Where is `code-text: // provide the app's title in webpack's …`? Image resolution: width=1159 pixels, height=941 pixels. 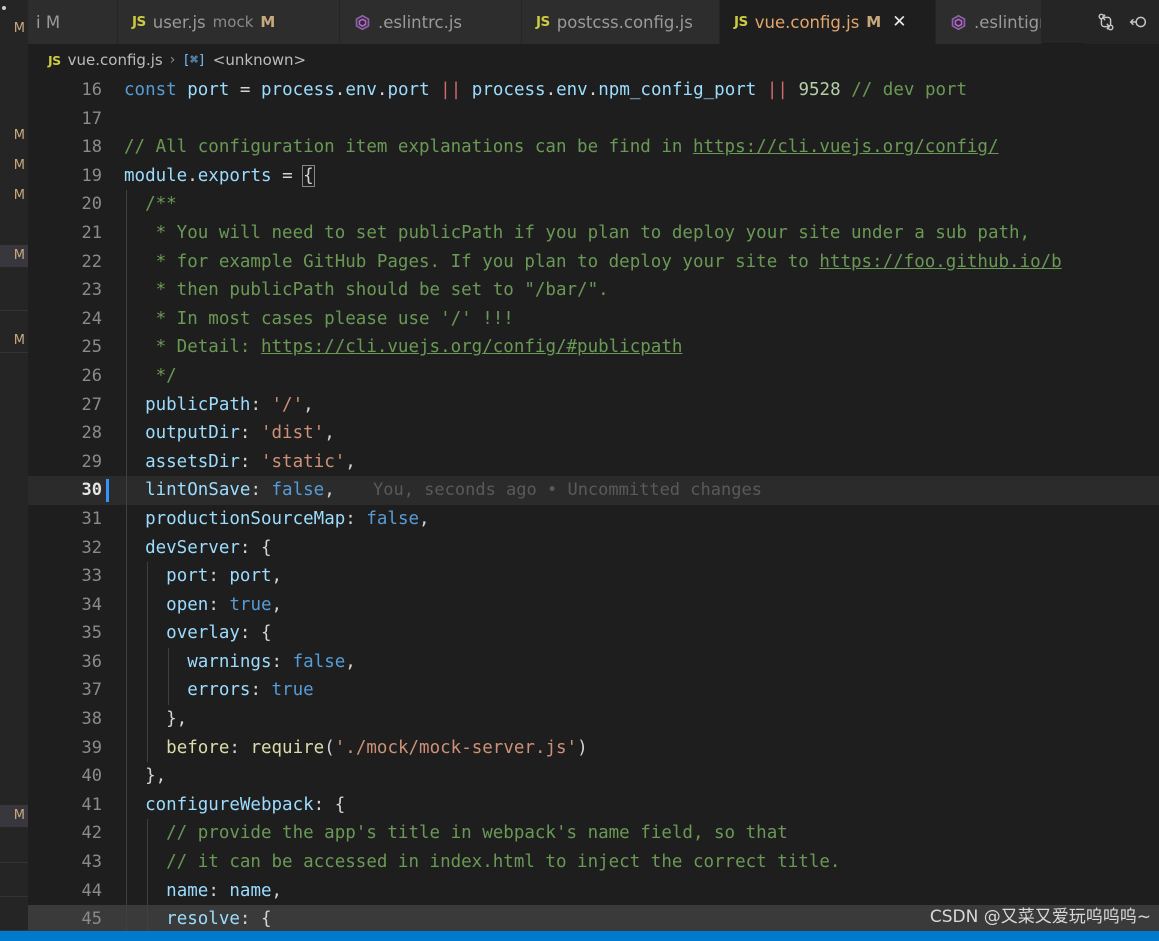 code-text: // provide the app's title in webpack's … is located at coordinates (456, 833).